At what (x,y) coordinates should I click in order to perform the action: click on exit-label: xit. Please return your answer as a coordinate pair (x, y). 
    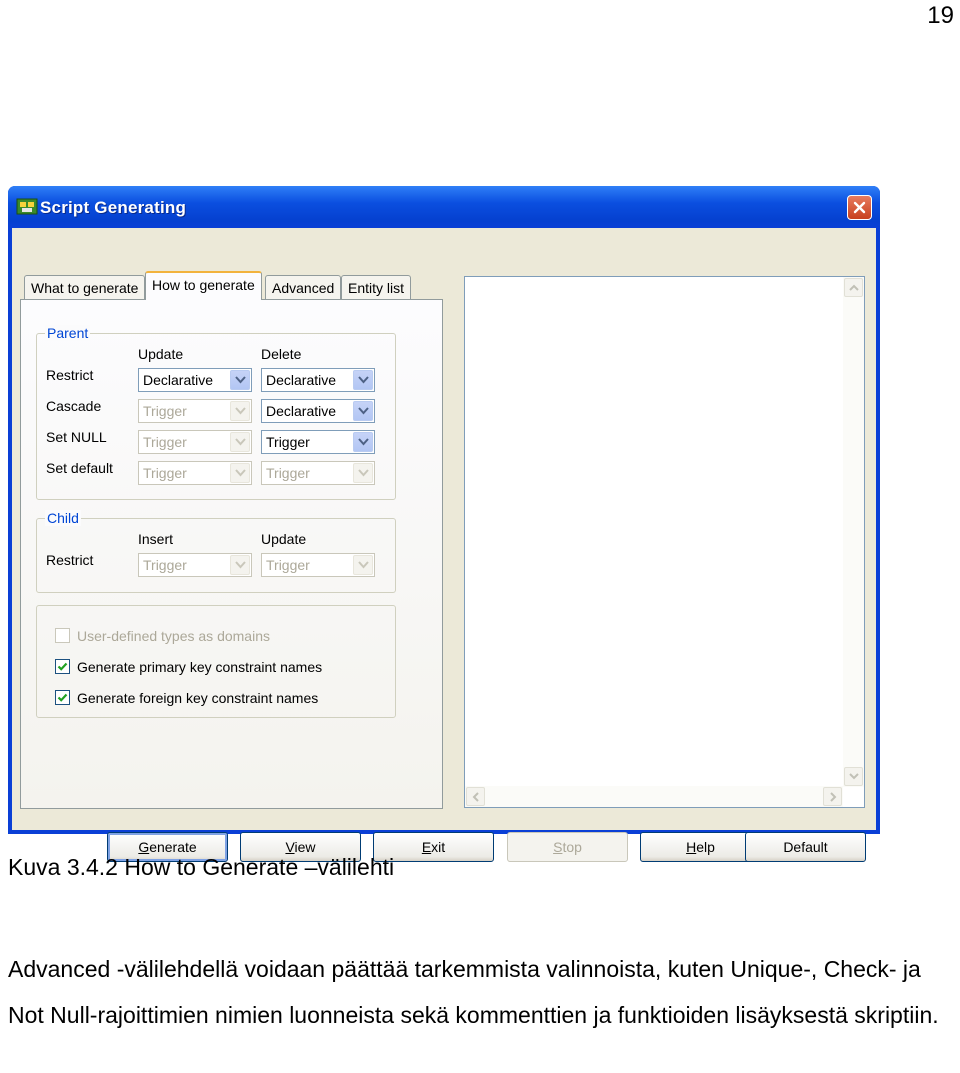
    Looking at the image, I should click on (438, 847).